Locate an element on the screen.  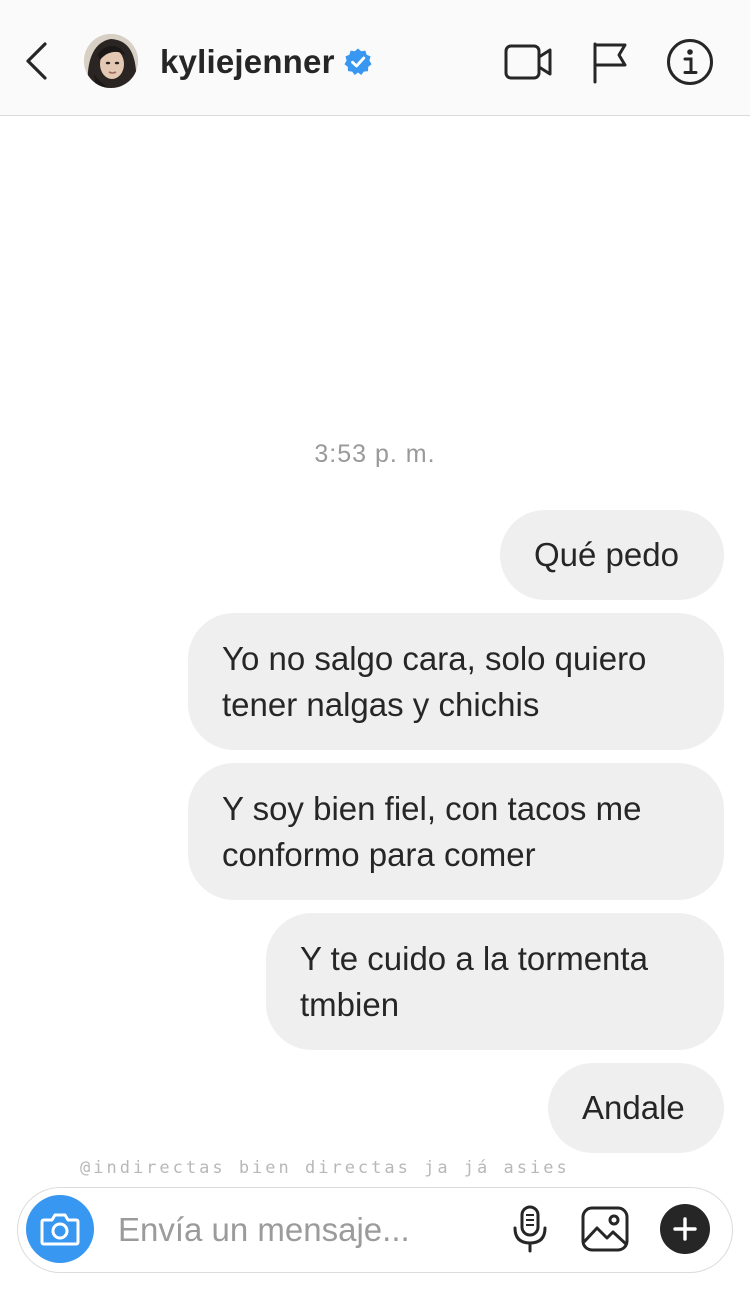
username: kyliejenner is located at coordinates (247, 61).